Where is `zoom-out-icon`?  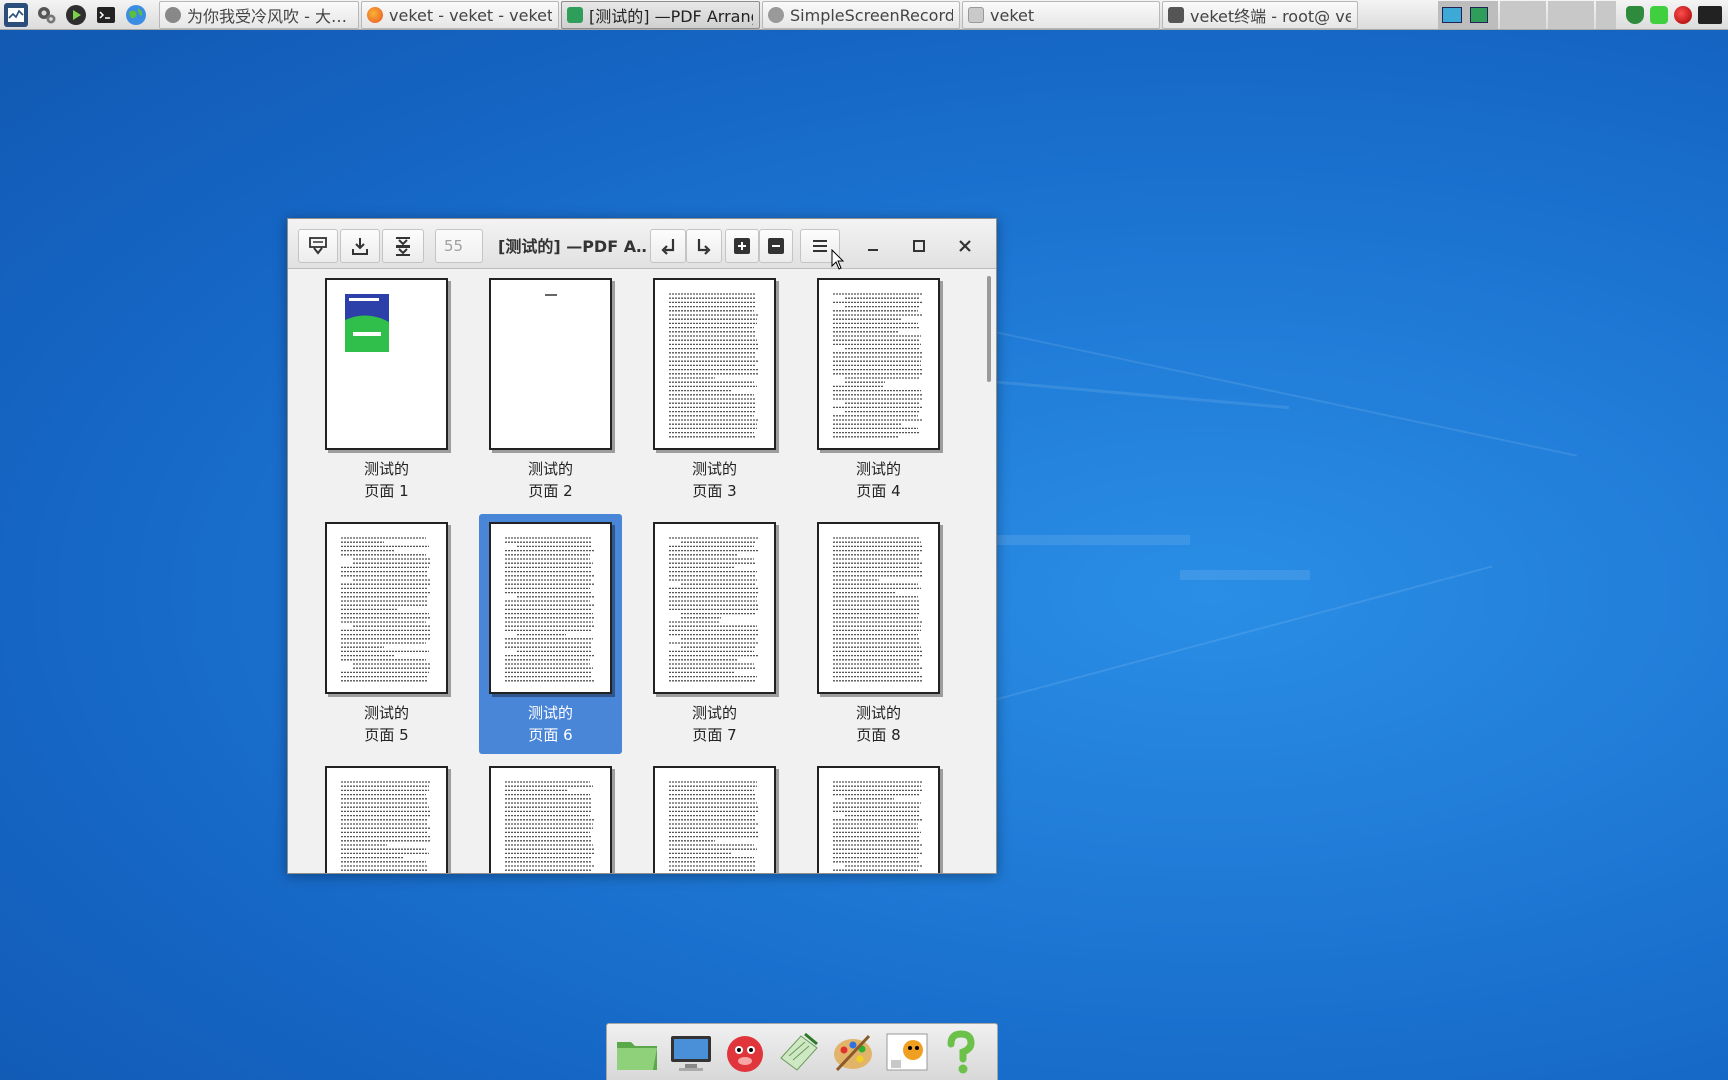 zoom-out-icon is located at coordinates (776, 246).